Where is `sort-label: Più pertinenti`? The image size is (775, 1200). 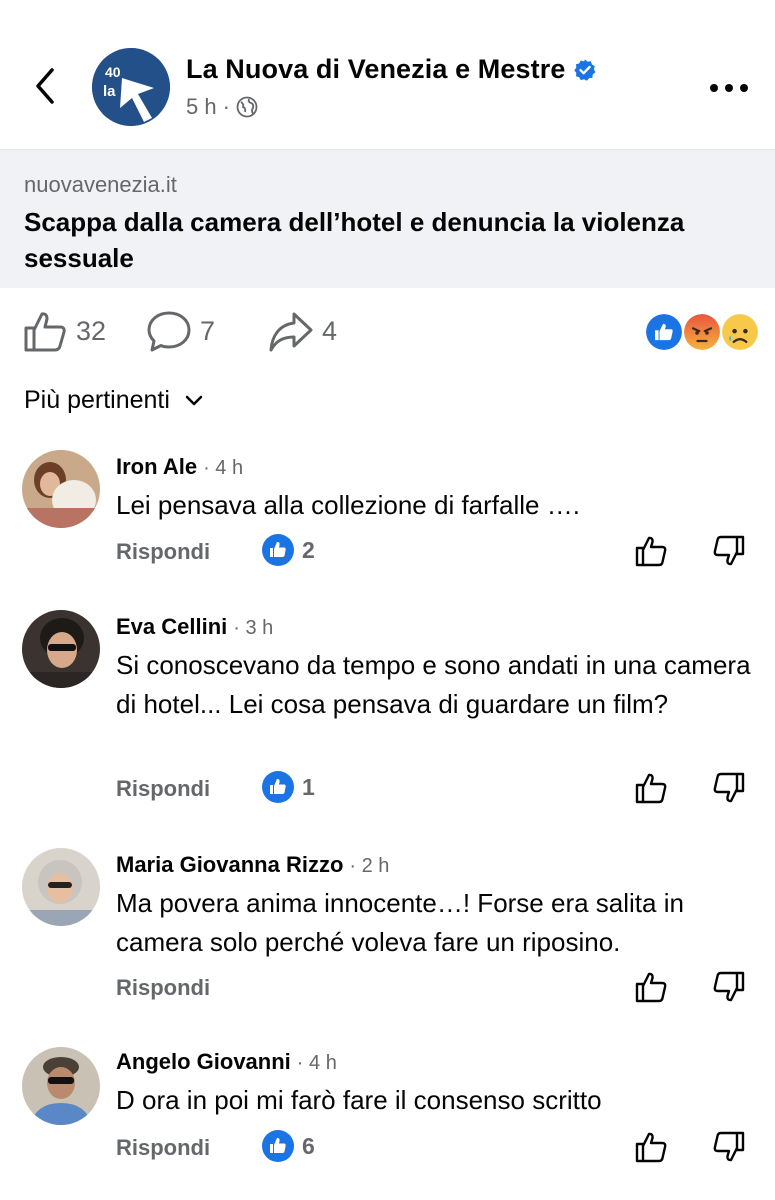
sort-label: Più pertinenti is located at coordinates (97, 400).